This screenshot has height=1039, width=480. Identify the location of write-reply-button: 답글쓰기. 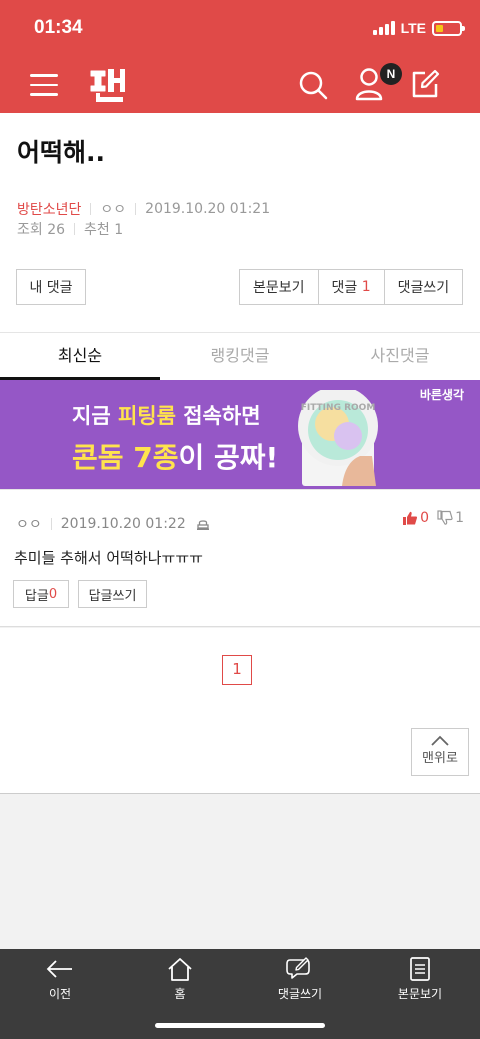
(112, 594).